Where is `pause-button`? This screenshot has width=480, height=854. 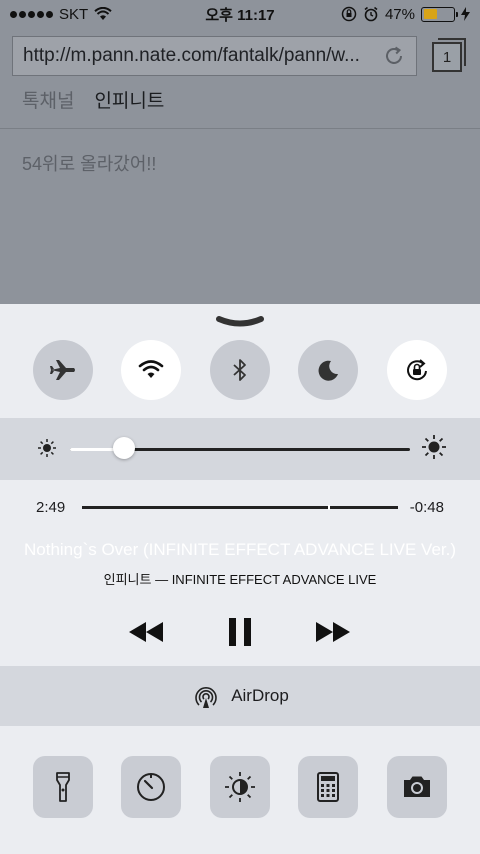
pause-button is located at coordinates (240, 632).